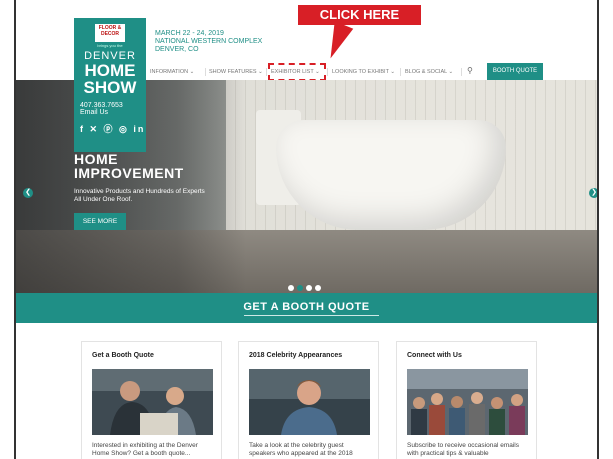  What do you see at coordinates (296, 445) in the screenshot?
I see `card-text-line: Take a look at the celebrity guest` at bounding box center [296, 445].